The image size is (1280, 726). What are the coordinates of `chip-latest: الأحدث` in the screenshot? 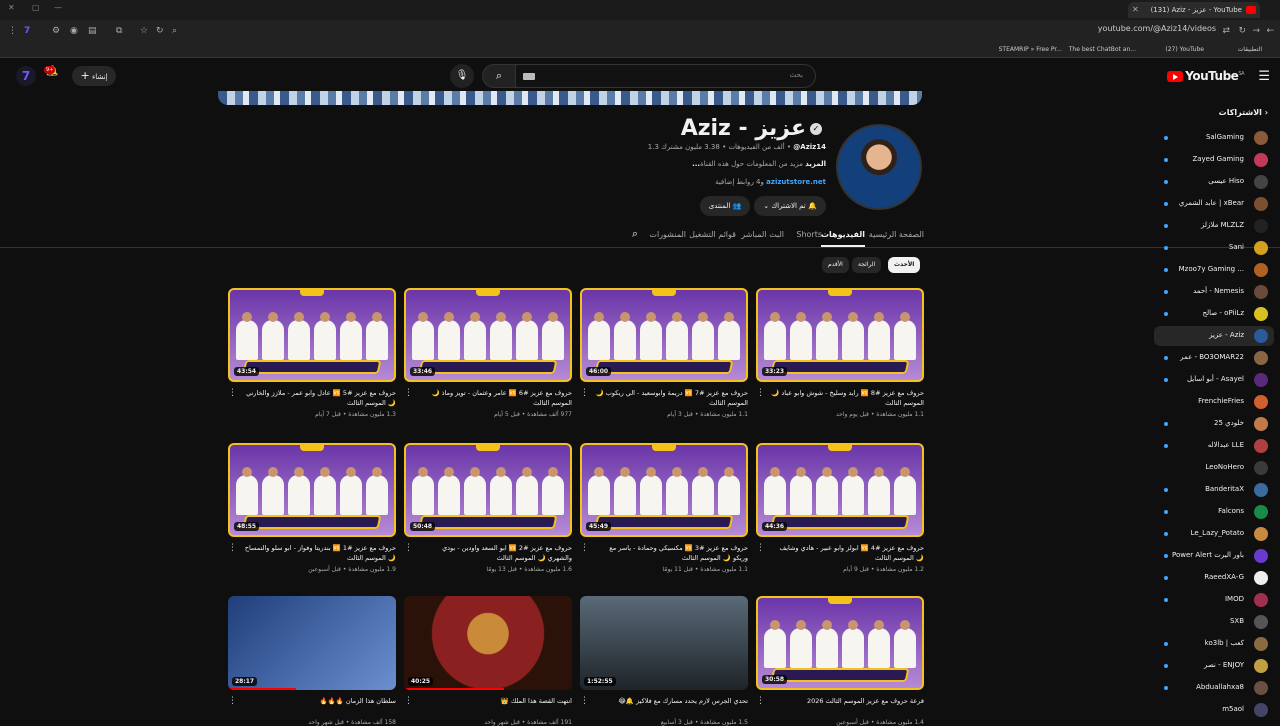 It's located at (904, 265).